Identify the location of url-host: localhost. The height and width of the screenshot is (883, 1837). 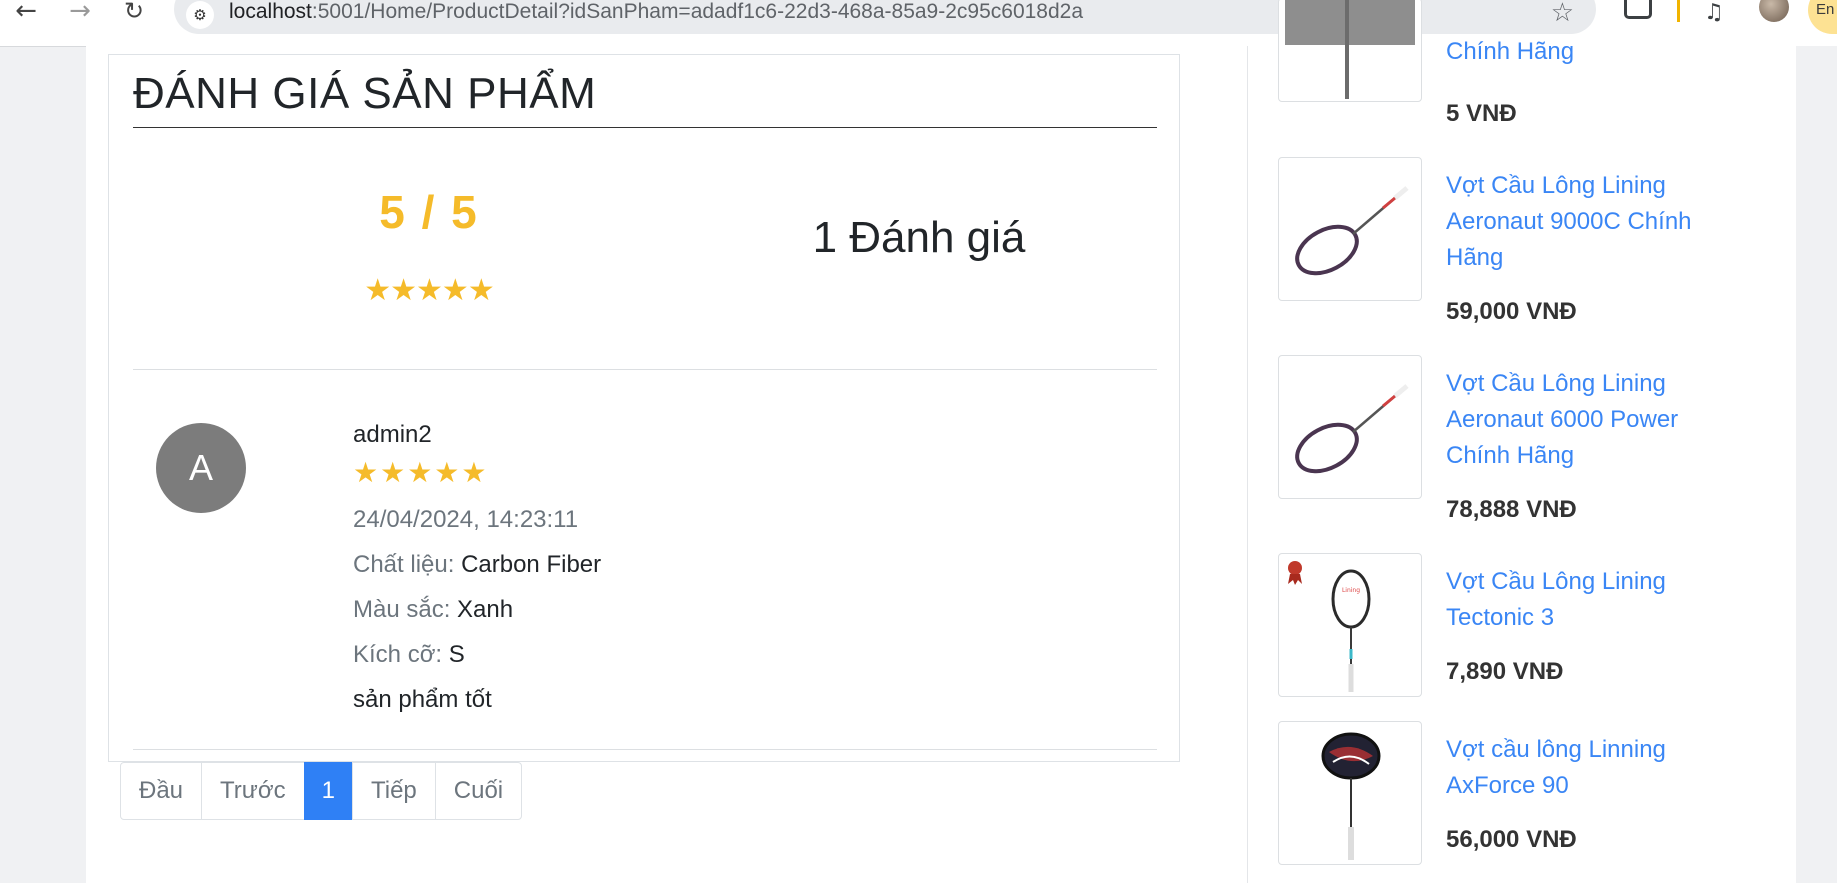
(270, 11).